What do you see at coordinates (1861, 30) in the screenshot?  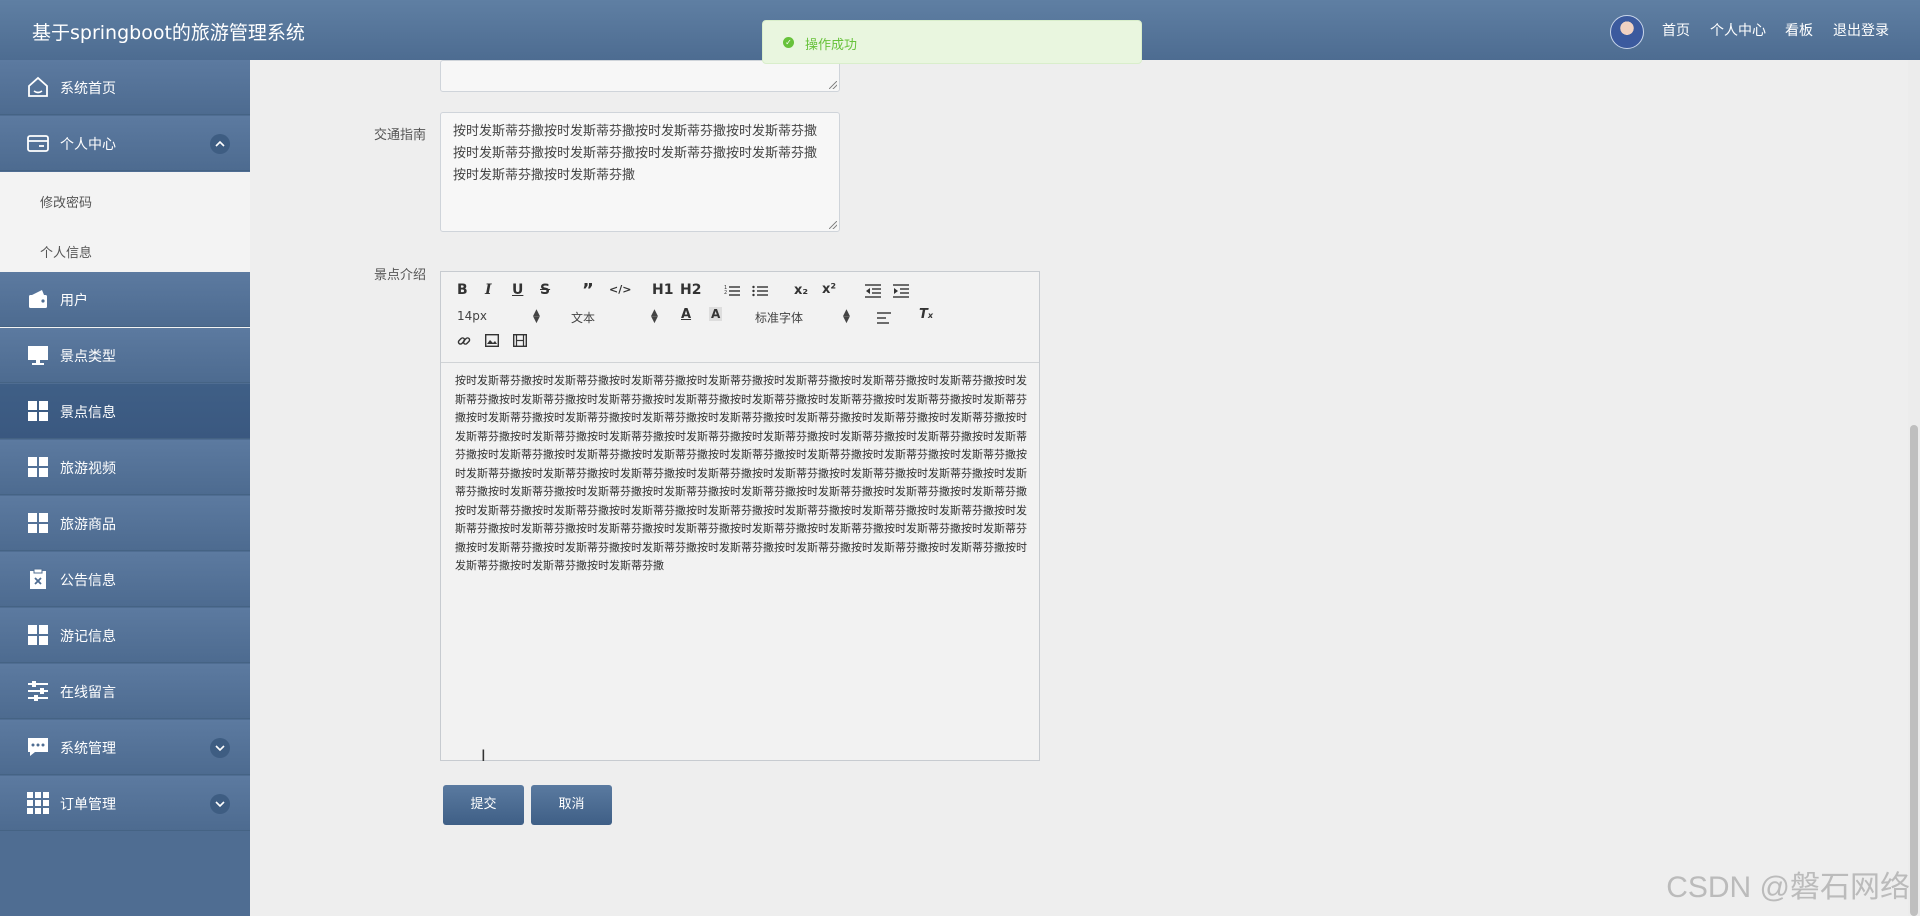 I see `nav-logout-link: 退出登录` at bounding box center [1861, 30].